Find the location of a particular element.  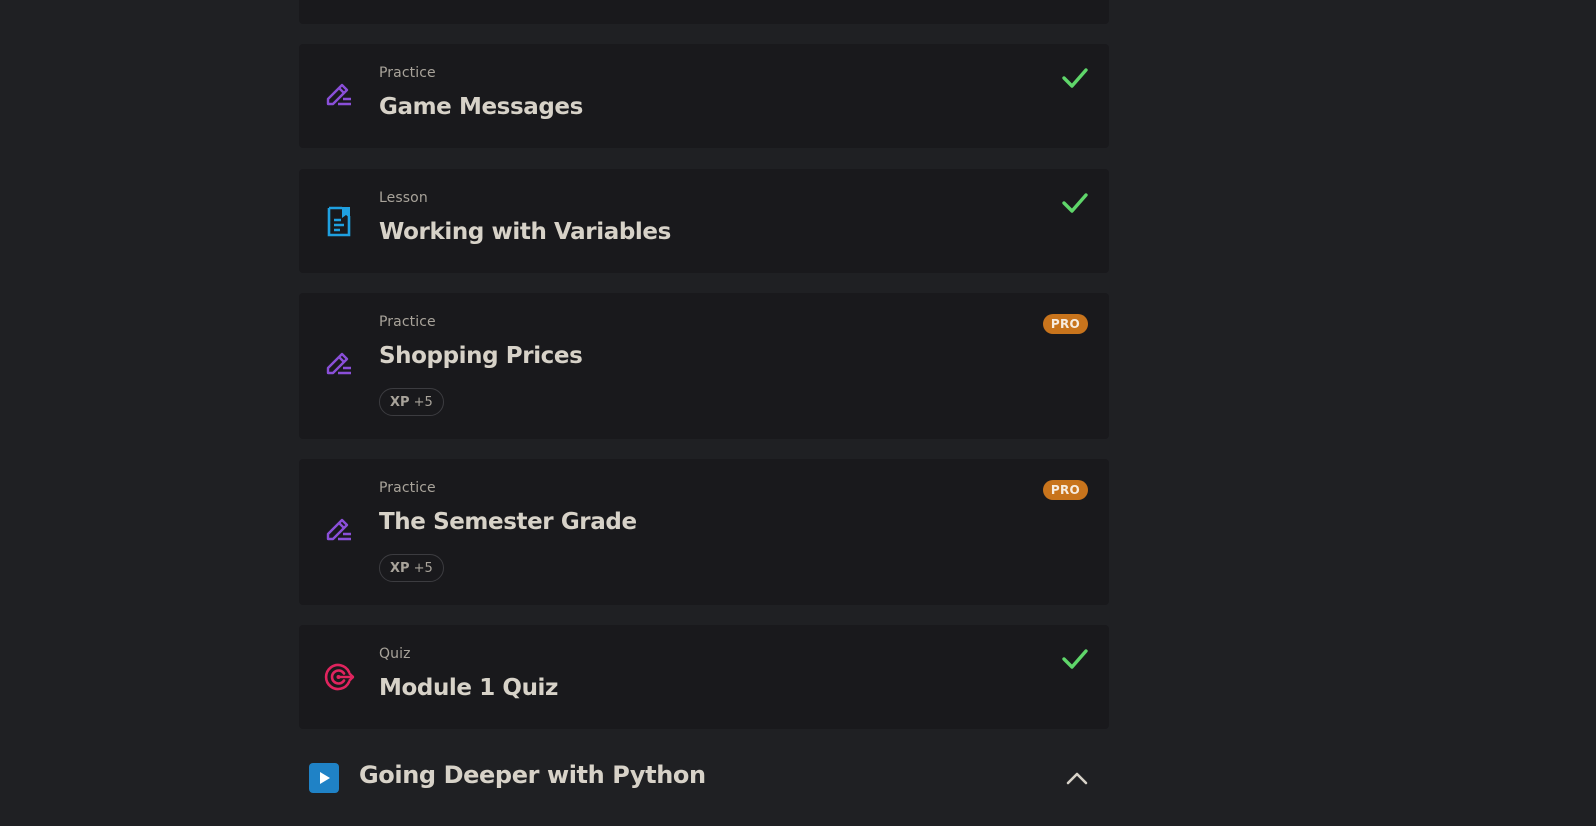

lesson-card-shopping-prices: Practice Shopping Prices PRO XP +5 is located at coordinates (704, 366).